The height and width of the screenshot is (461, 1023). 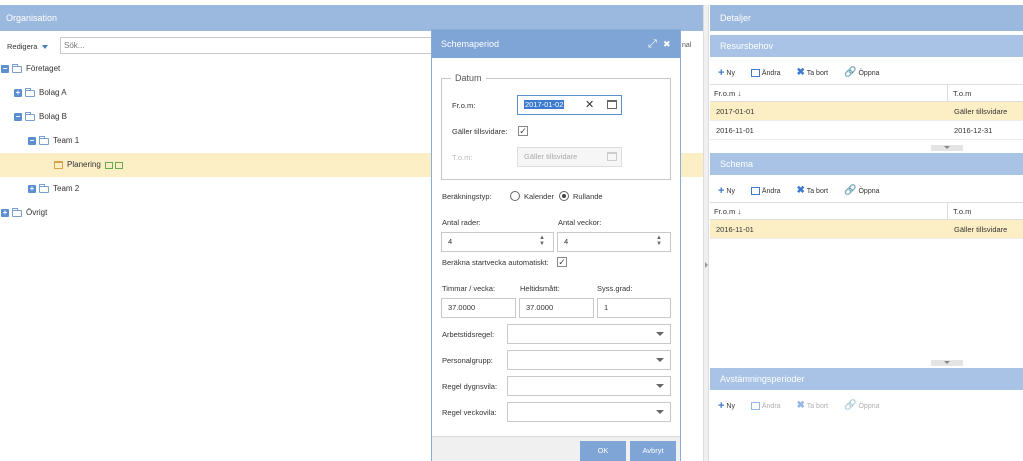 What do you see at coordinates (634, 308) in the screenshot?
I see `employment-field: 1` at bounding box center [634, 308].